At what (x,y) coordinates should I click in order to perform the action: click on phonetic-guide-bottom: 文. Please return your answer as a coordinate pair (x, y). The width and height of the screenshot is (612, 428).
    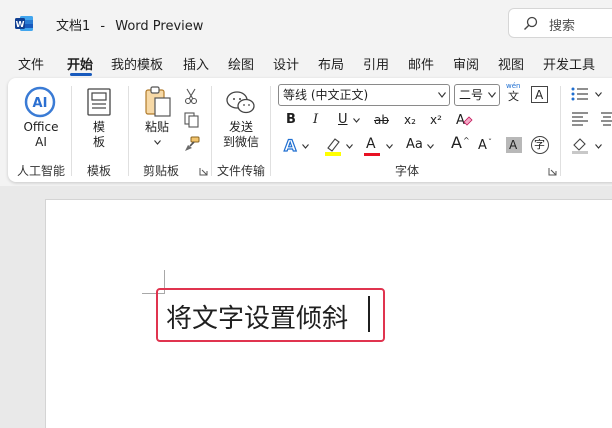
    Looking at the image, I should click on (513, 96).